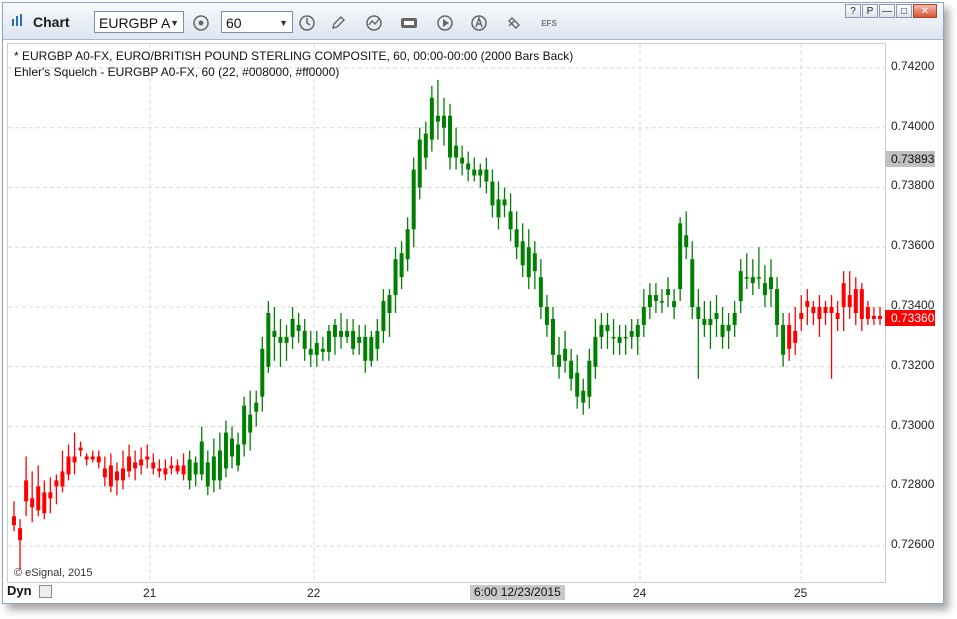  What do you see at coordinates (913, 245) in the screenshot?
I see `y-tick-label: 0.73600` at bounding box center [913, 245].